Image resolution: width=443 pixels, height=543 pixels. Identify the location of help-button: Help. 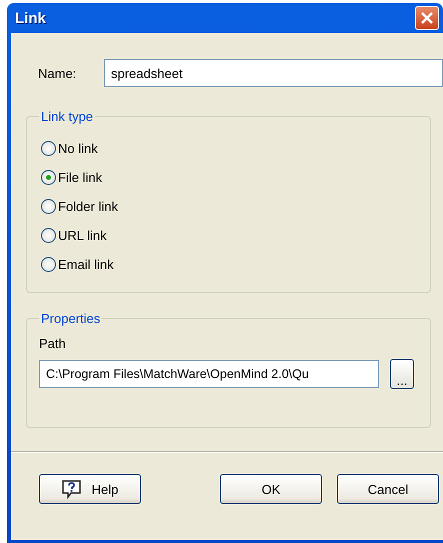
(90, 489).